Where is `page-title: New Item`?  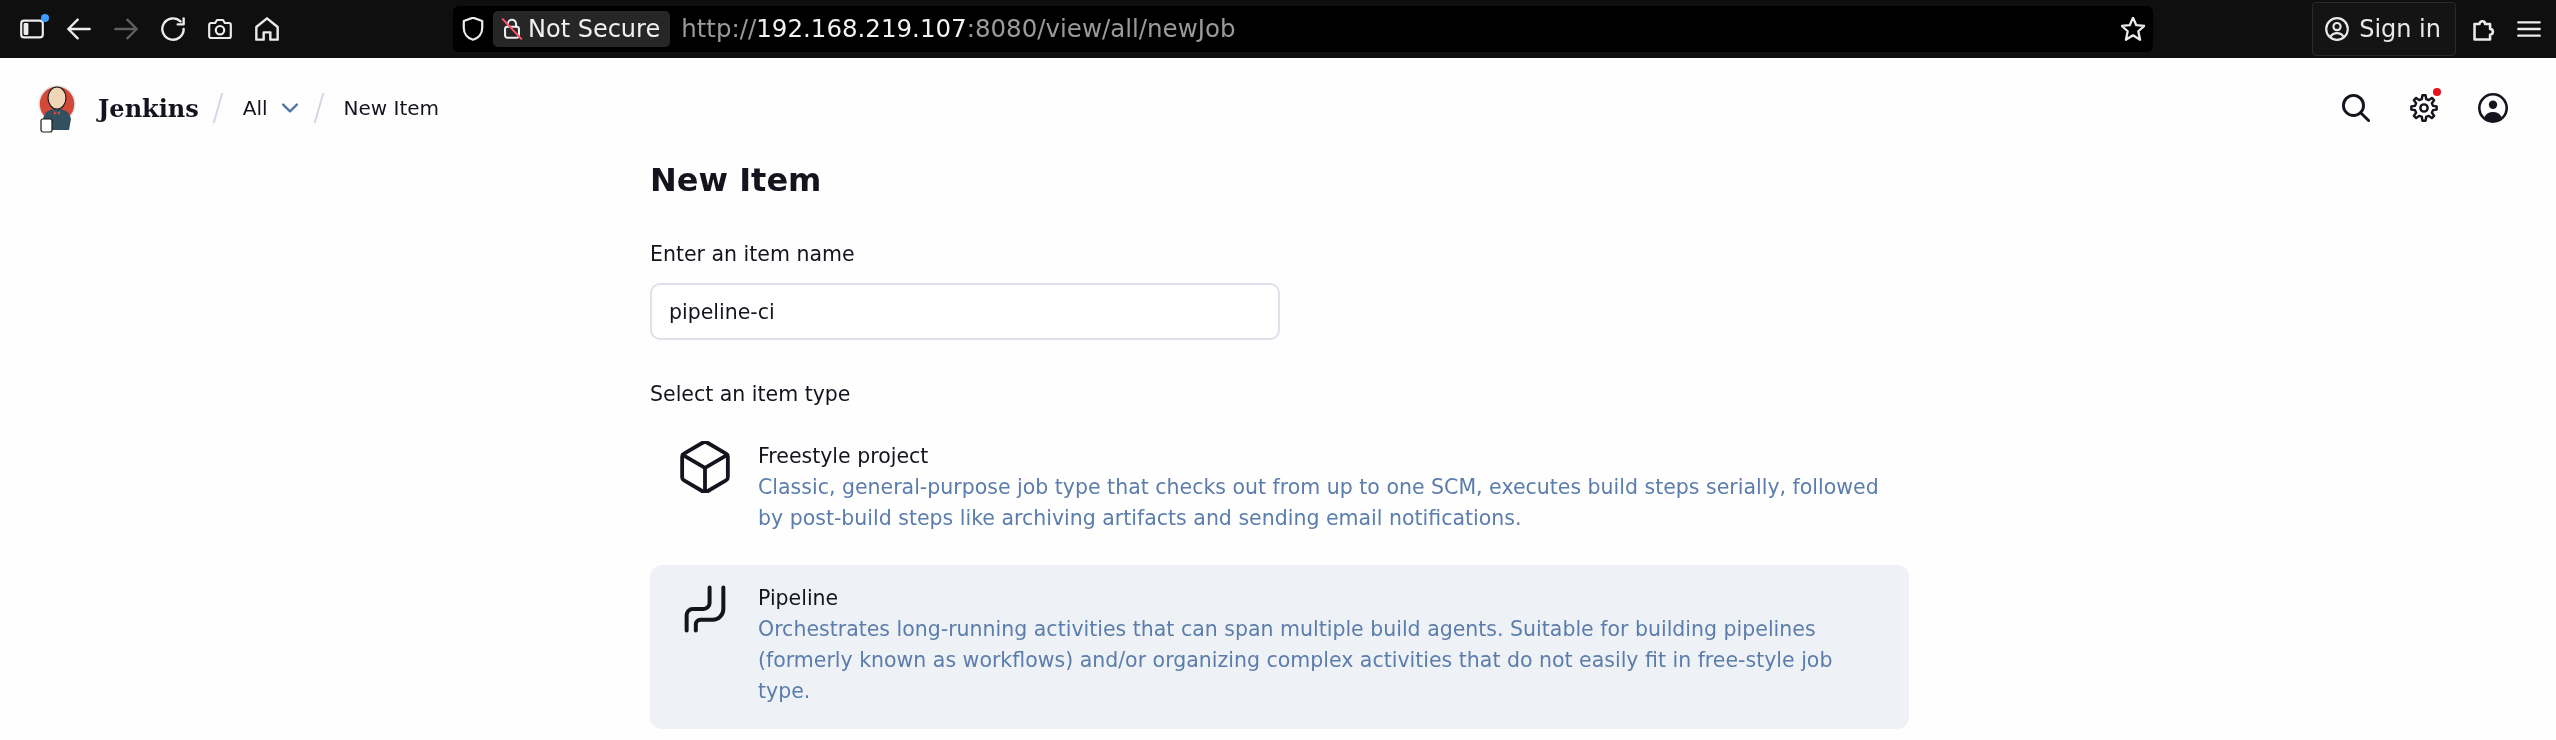
page-title: New Item is located at coordinates (736, 180).